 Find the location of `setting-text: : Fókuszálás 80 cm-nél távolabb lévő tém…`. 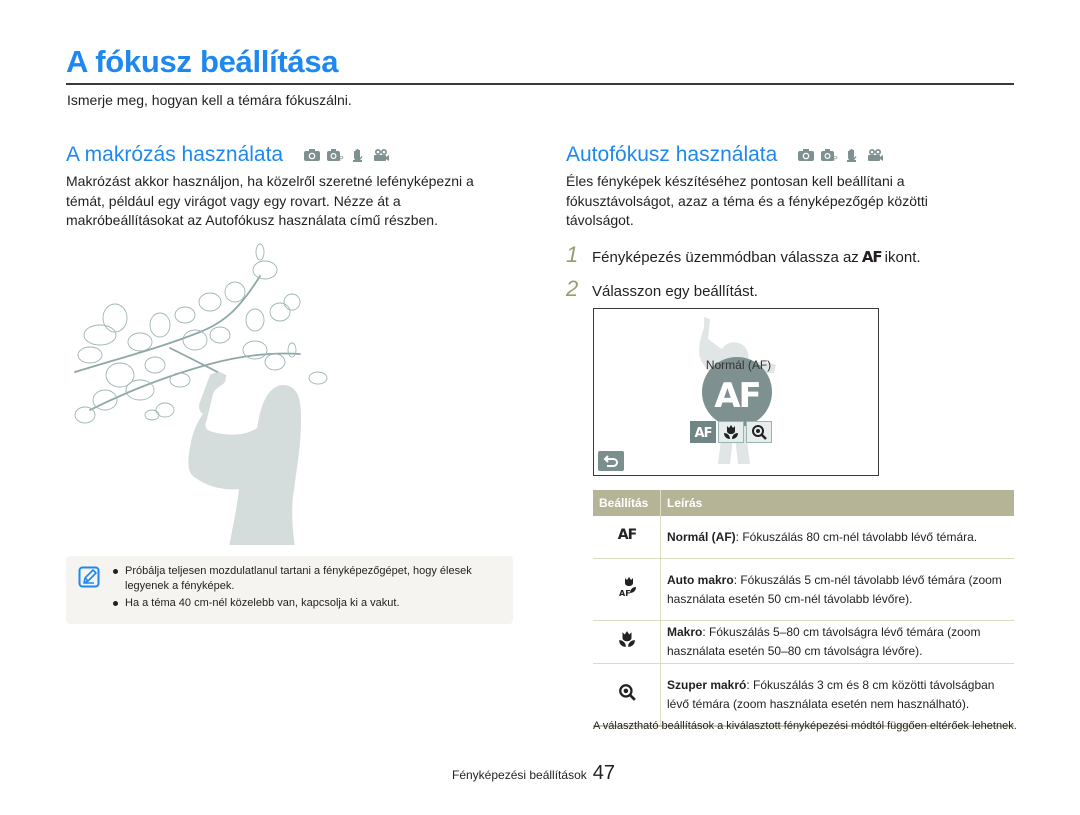

setting-text: : Fókuszálás 80 cm-nél távolabb lévő tém… is located at coordinates (856, 536).